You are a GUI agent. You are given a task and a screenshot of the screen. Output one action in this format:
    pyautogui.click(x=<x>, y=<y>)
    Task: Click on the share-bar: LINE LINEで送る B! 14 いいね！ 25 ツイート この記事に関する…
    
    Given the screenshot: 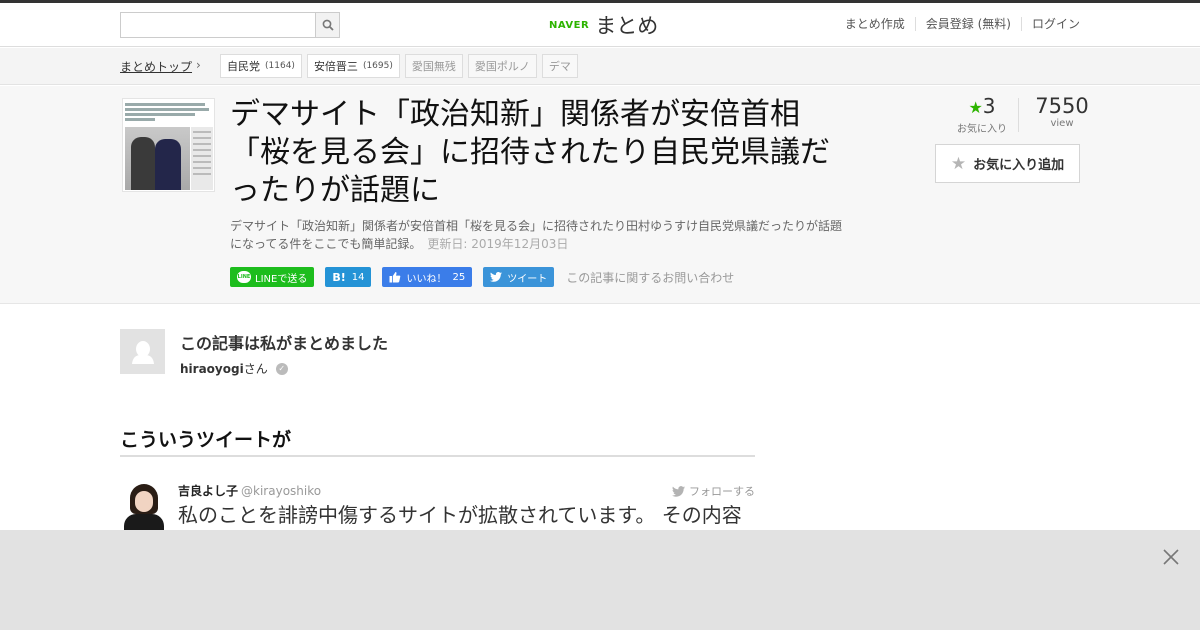 What is the action you would take?
    pyautogui.click(x=482, y=277)
    